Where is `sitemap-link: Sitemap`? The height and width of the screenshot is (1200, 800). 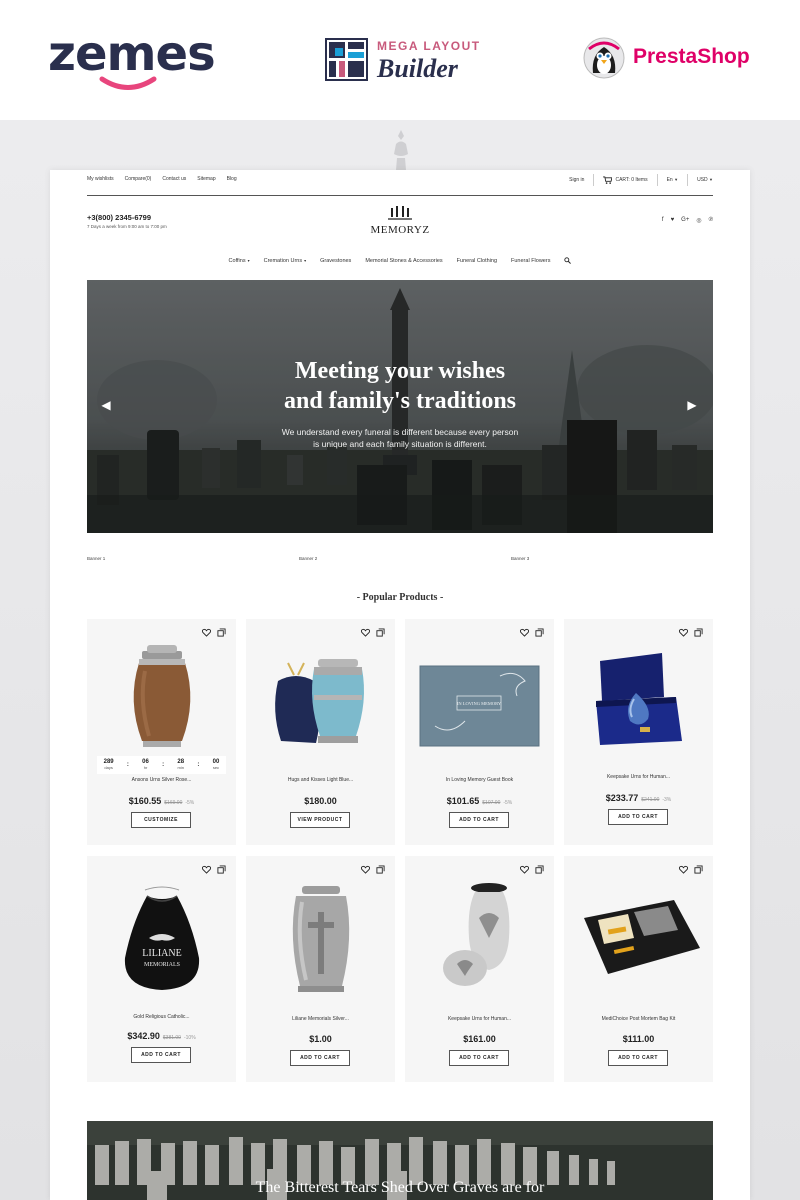 sitemap-link: Sitemap is located at coordinates (206, 179).